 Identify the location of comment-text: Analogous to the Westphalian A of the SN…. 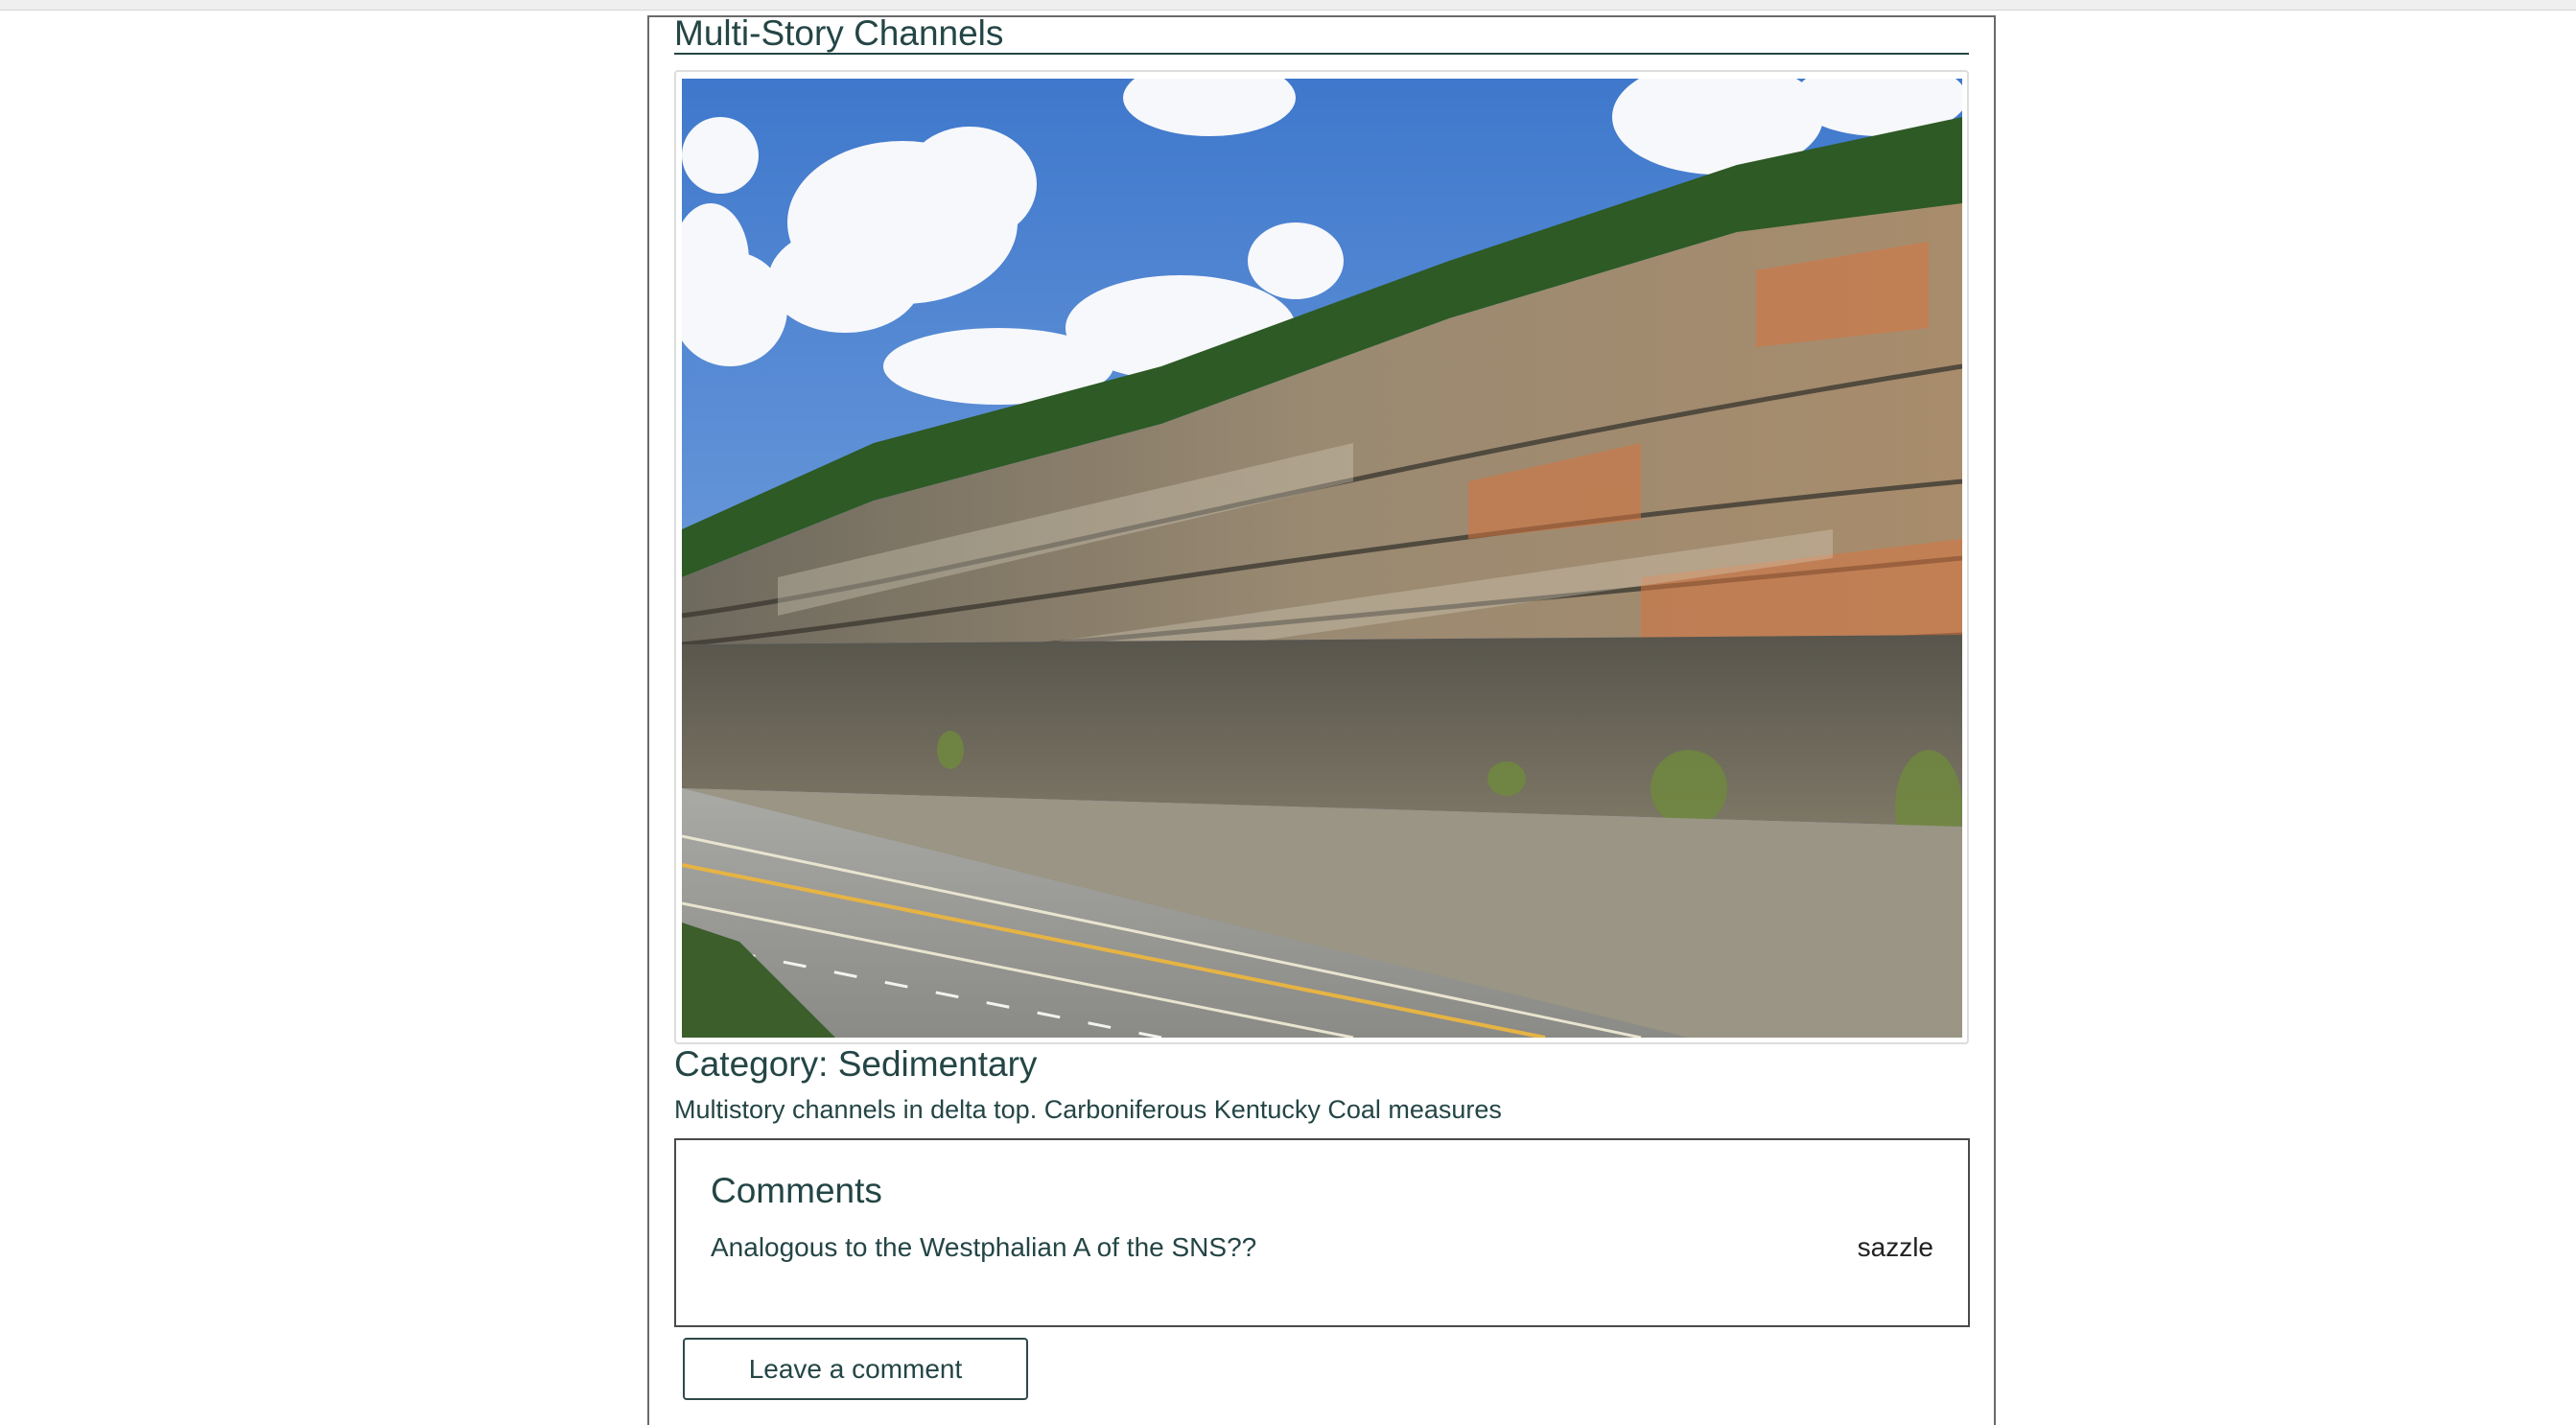
(984, 1247).